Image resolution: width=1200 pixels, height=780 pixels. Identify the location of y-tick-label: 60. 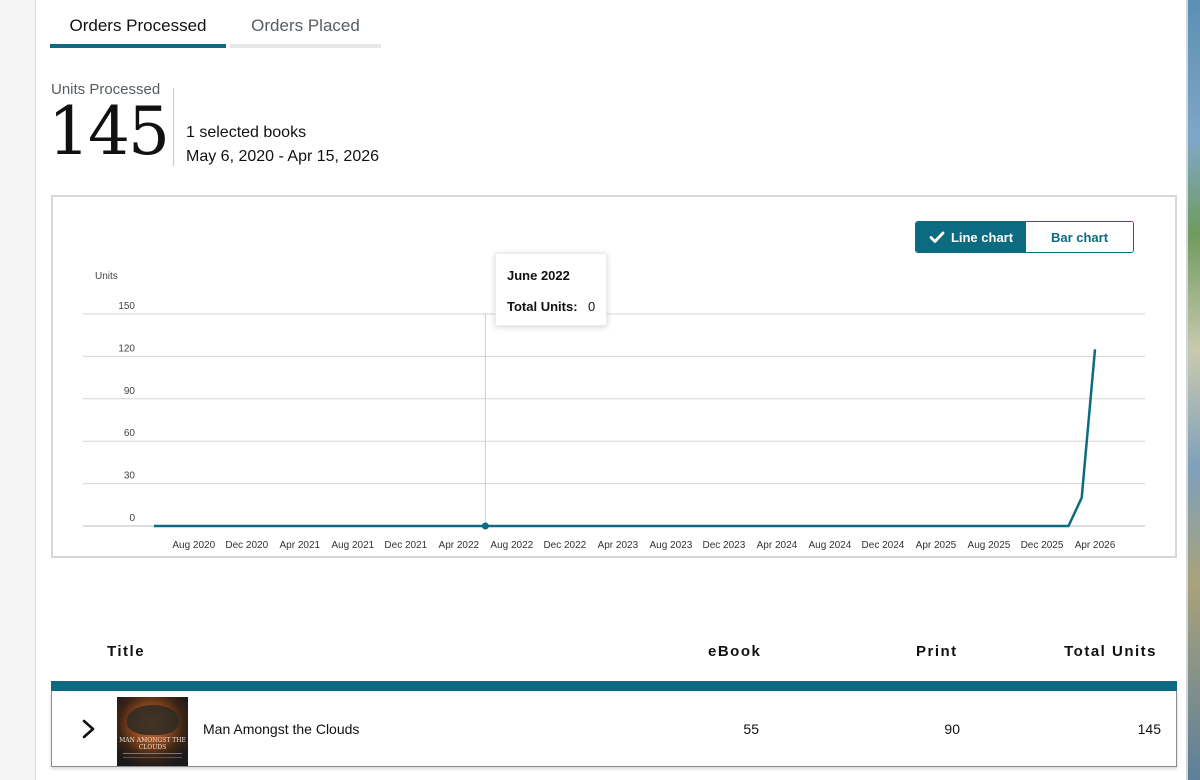
(130, 433).